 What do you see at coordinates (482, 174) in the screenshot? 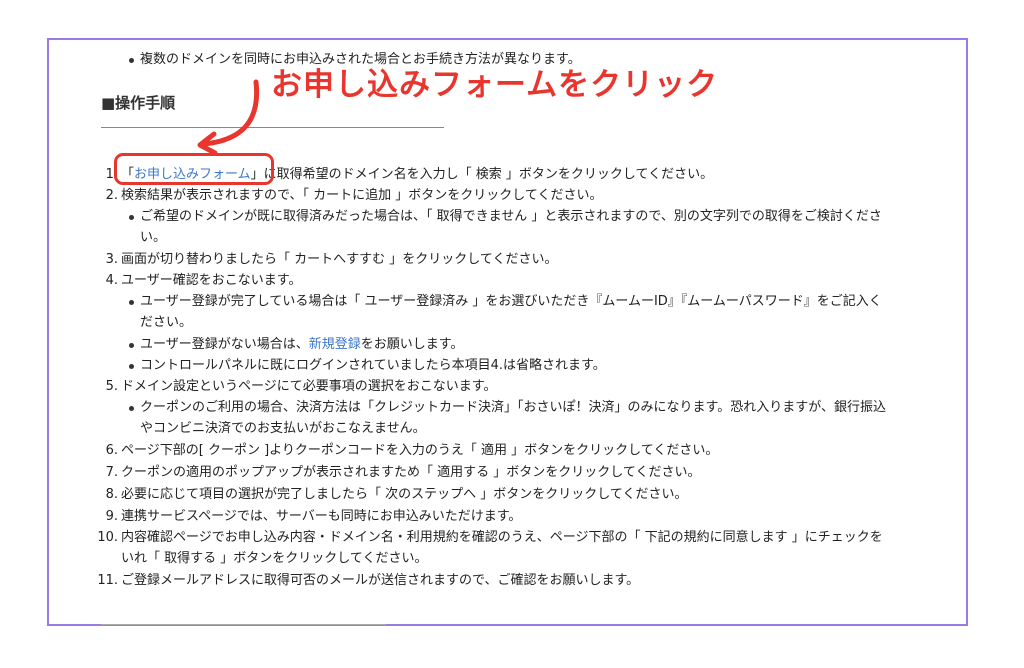
I see `step-1-post: 」に取得希望のドメイン名を入力し「 検索 」ボタンをクリックしてください。` at bounding box center [482, 174].